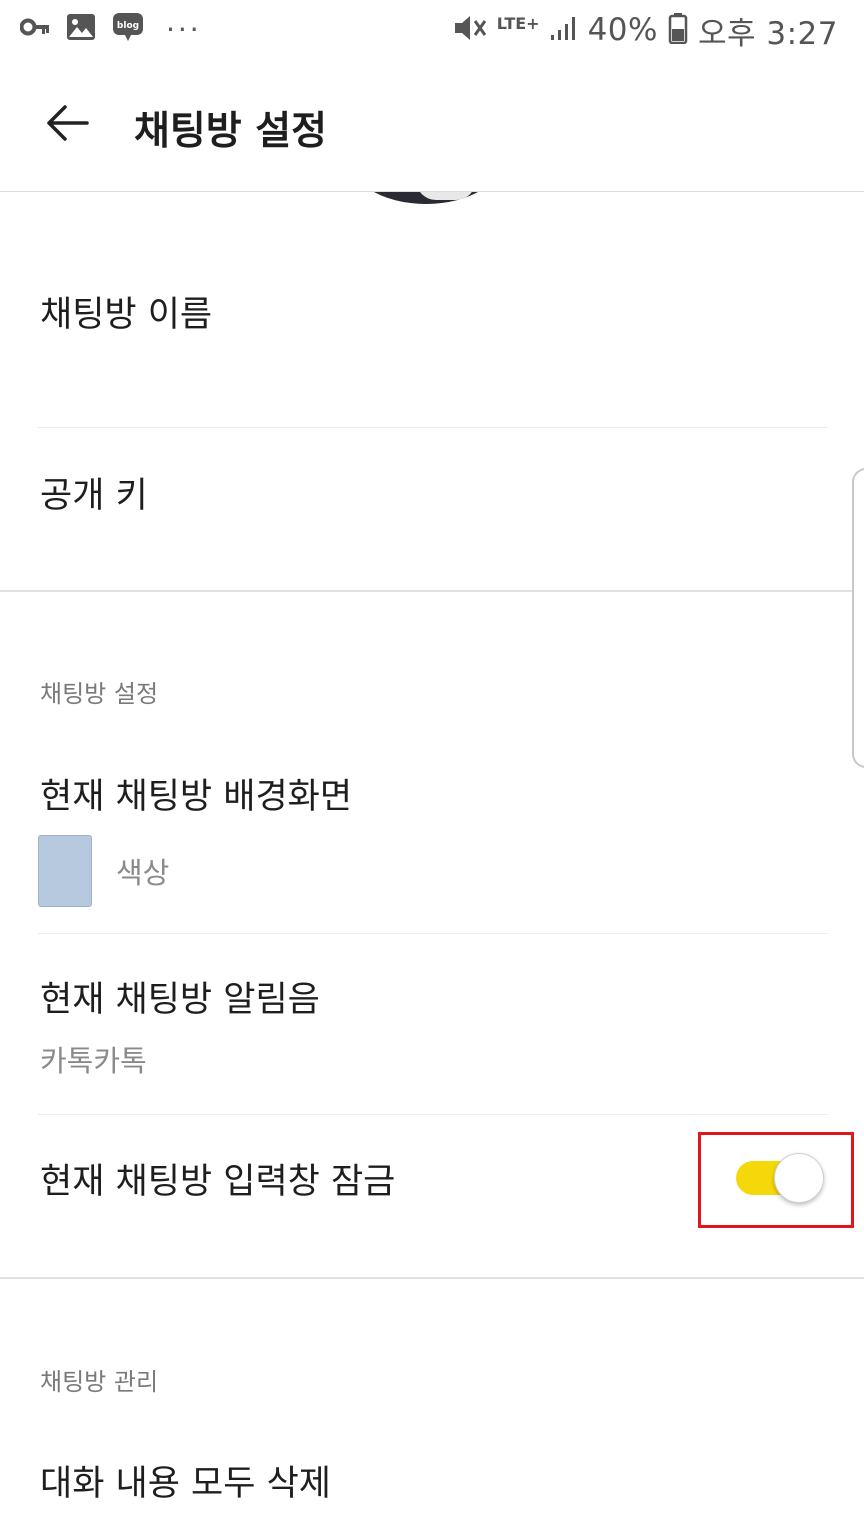  Describe the element at coordinates (799, 1178) in the screenshot. I see `toggle-knob` at that location.